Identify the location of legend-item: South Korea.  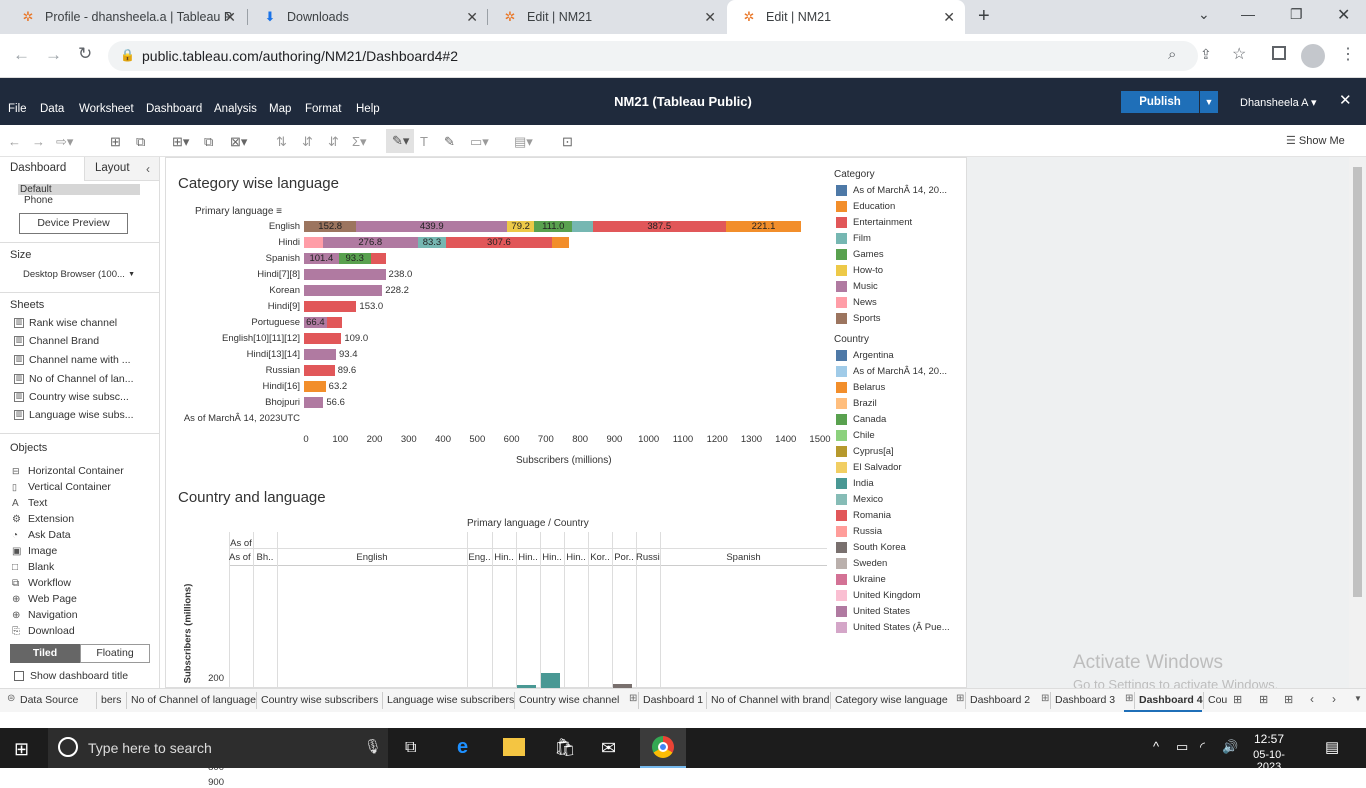
(871, 547).